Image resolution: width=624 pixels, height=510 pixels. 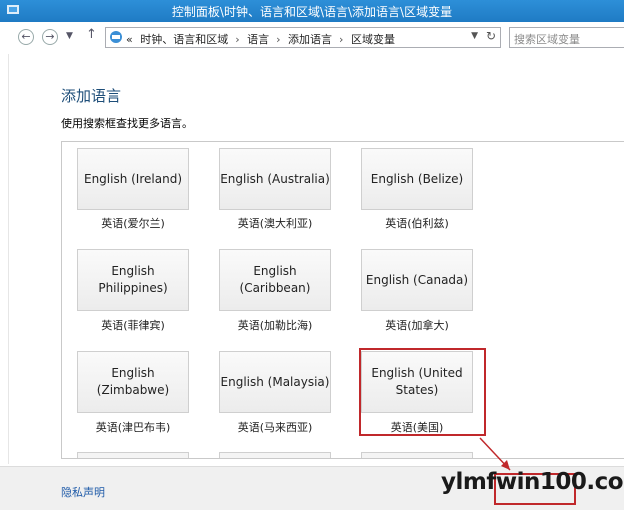 I want to click on language-caption: 英语(伯利兹), so click(x=417, y=223).